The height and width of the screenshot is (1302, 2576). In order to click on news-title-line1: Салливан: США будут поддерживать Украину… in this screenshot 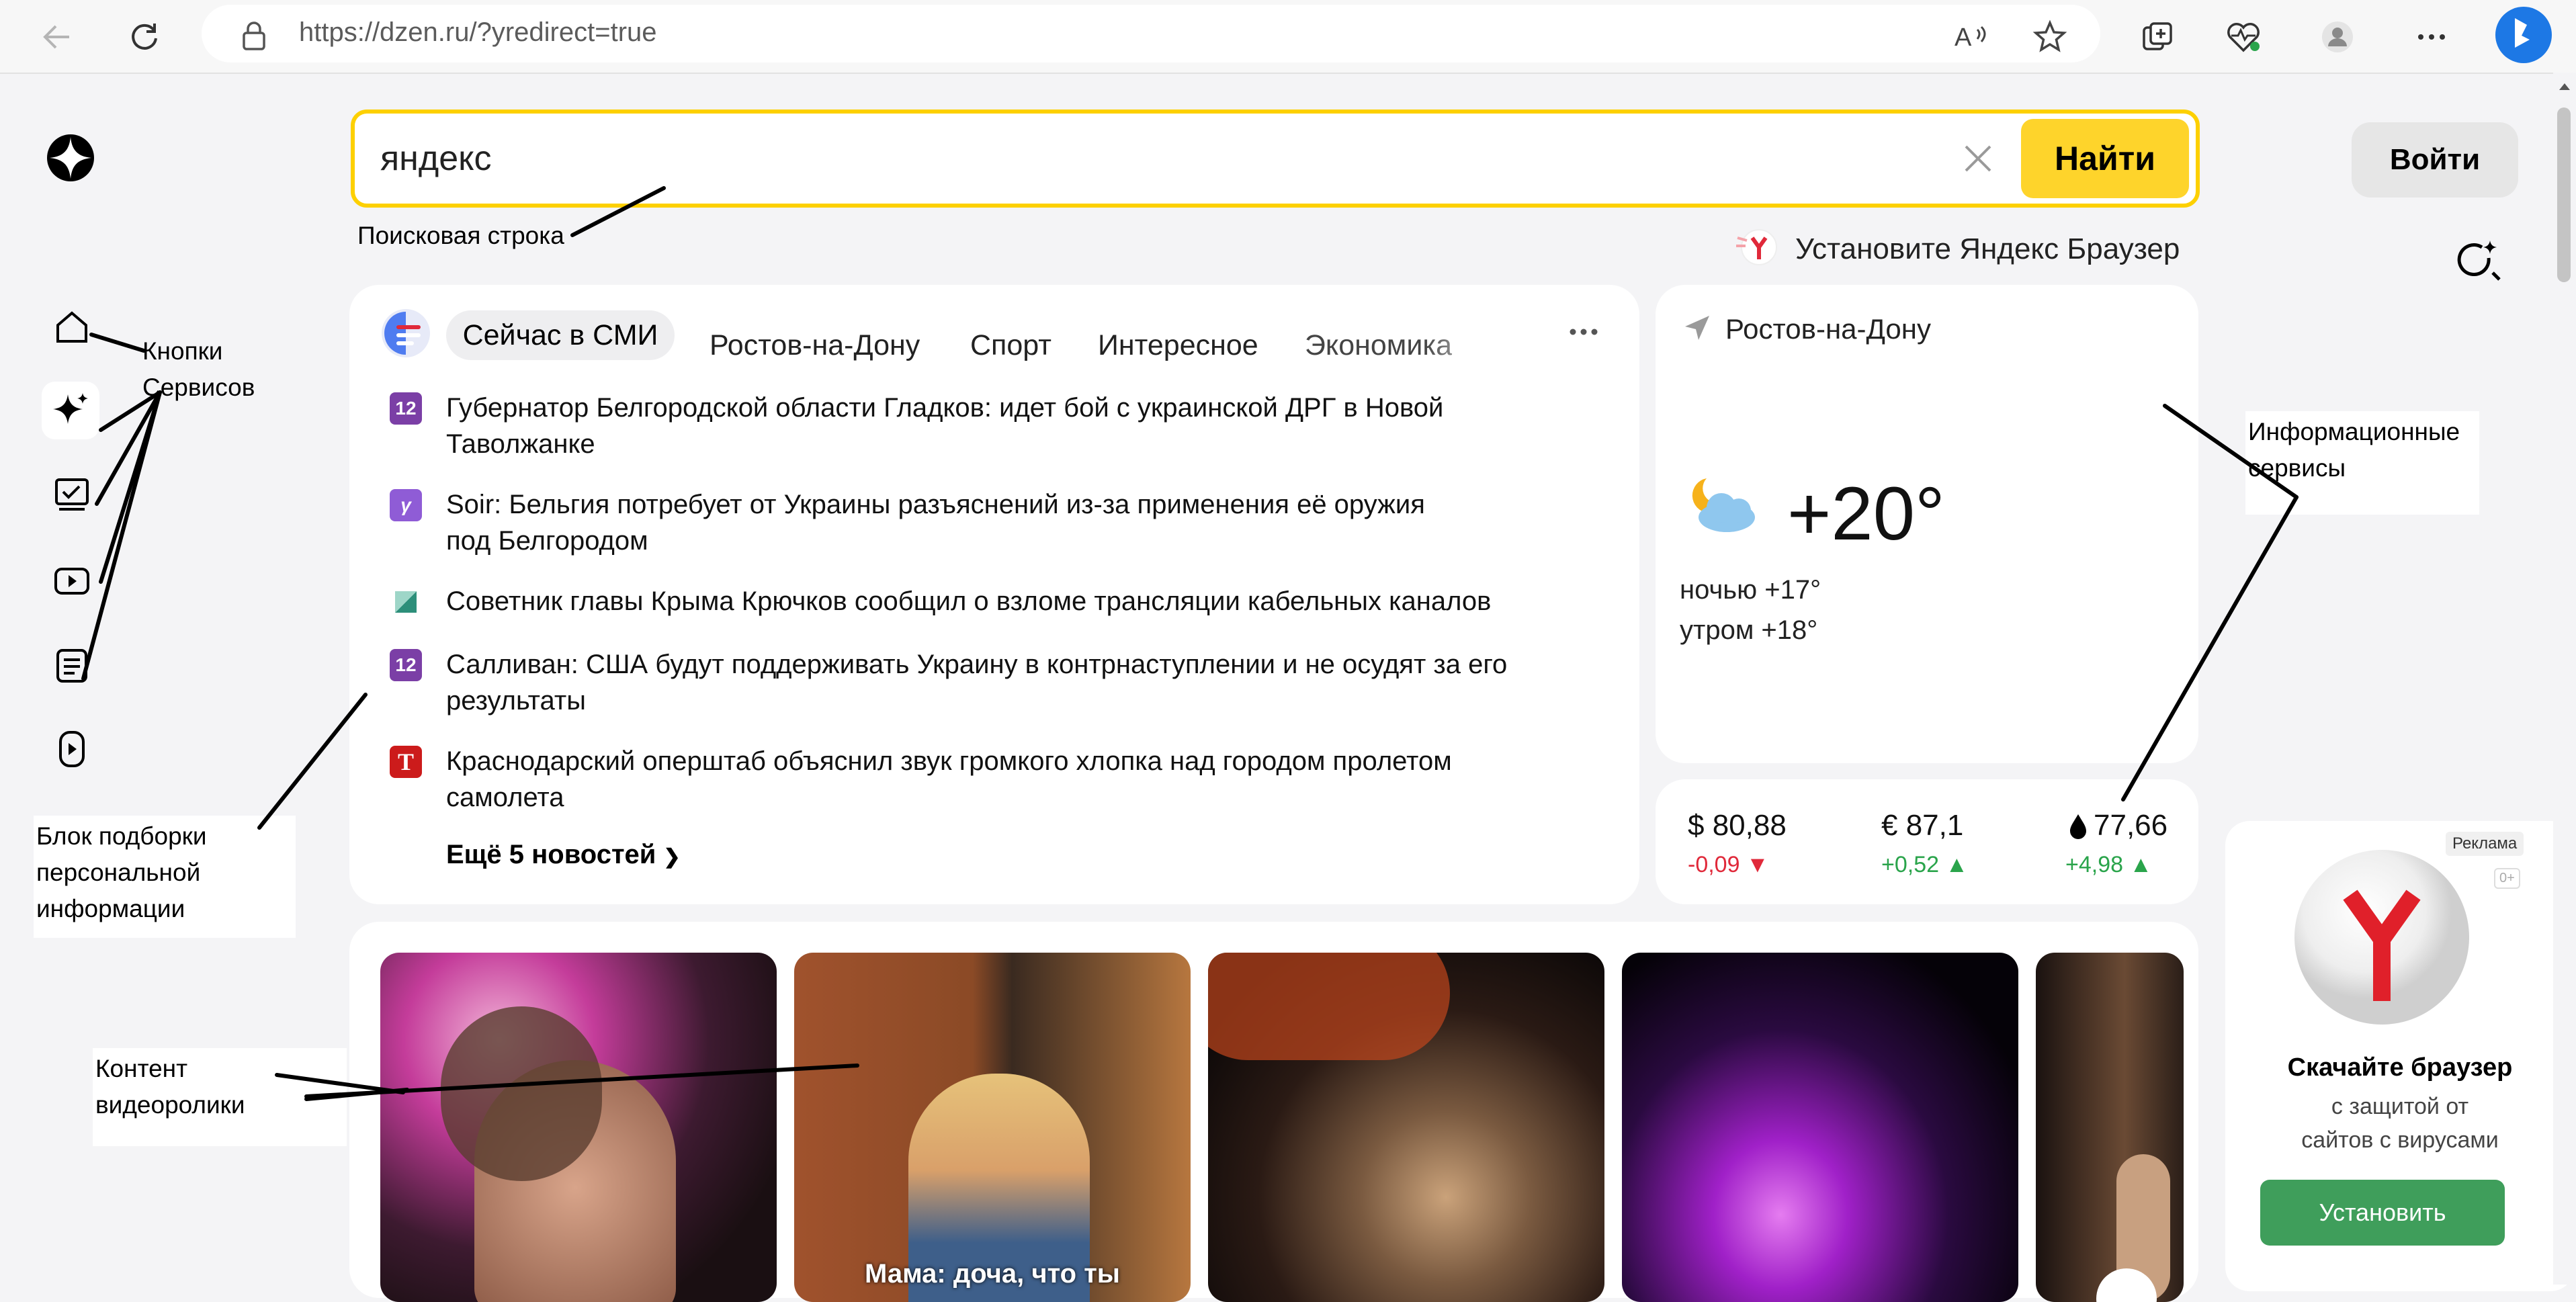, I will do `click(976, 665)`.